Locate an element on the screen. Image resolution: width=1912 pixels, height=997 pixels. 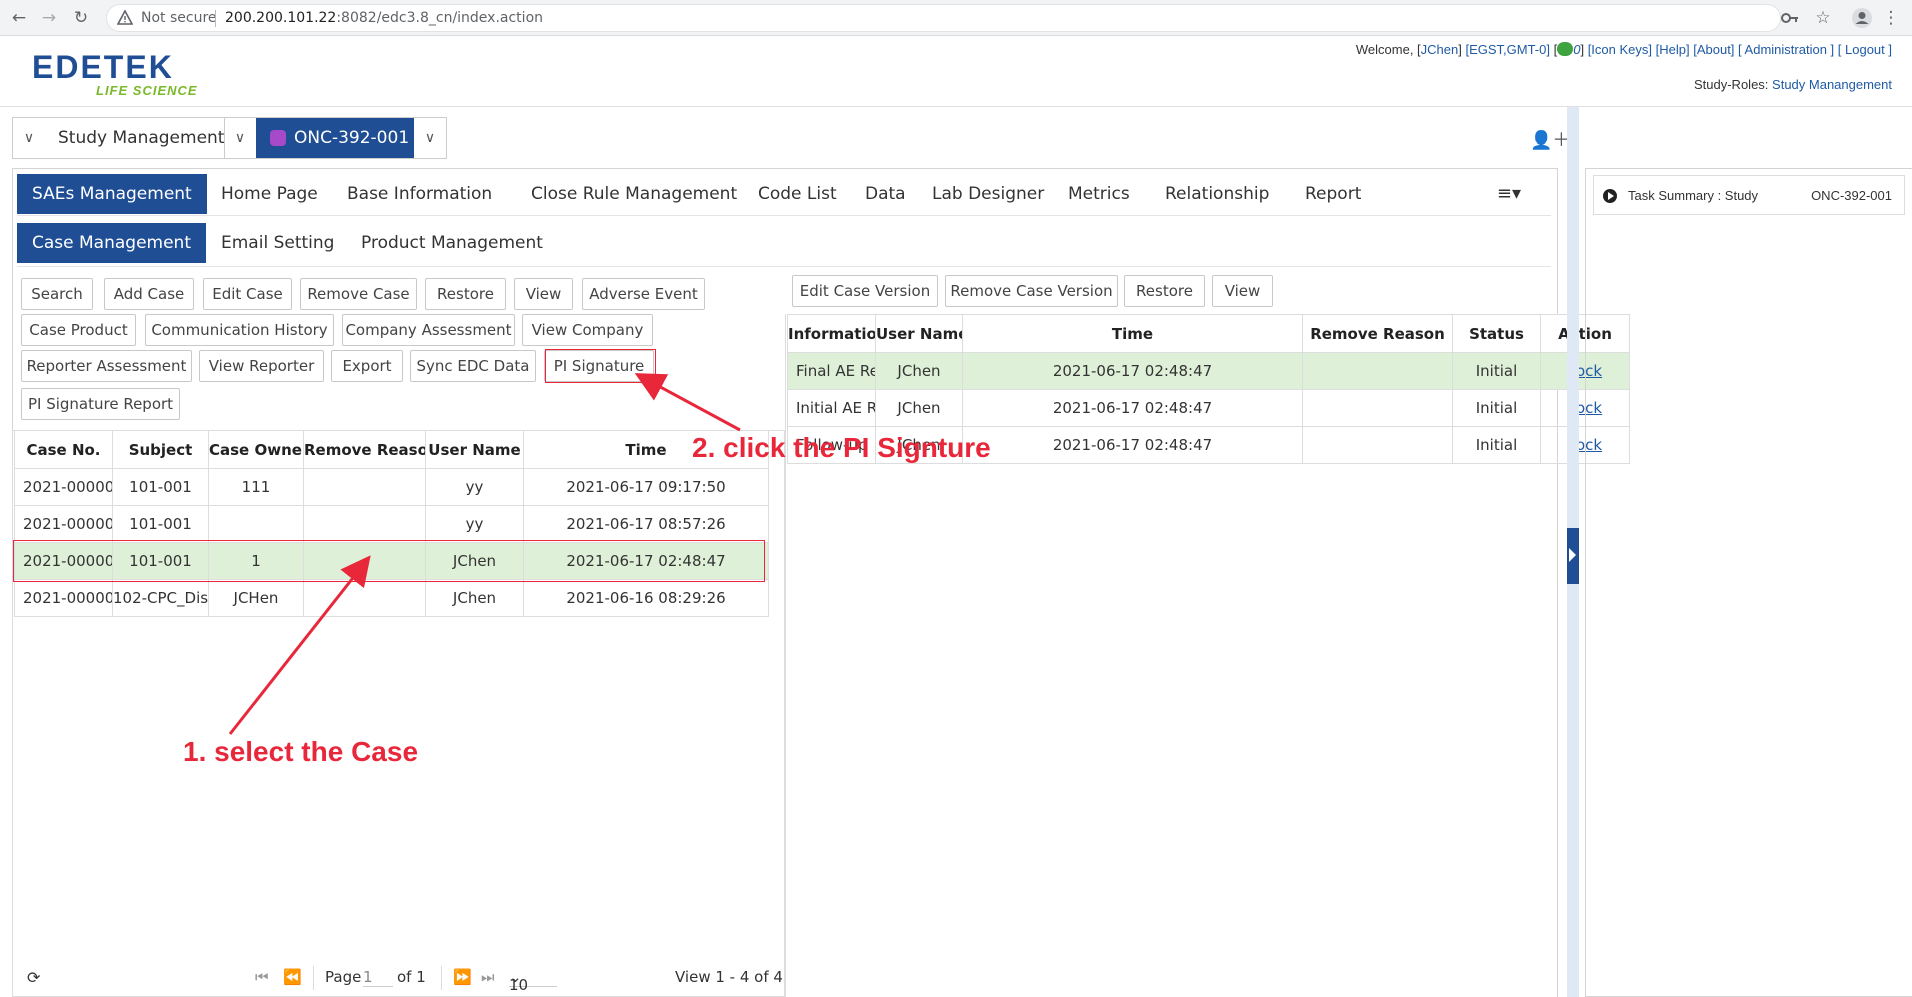
tab-home-page: Home Page is located at coordinates (269, 194).